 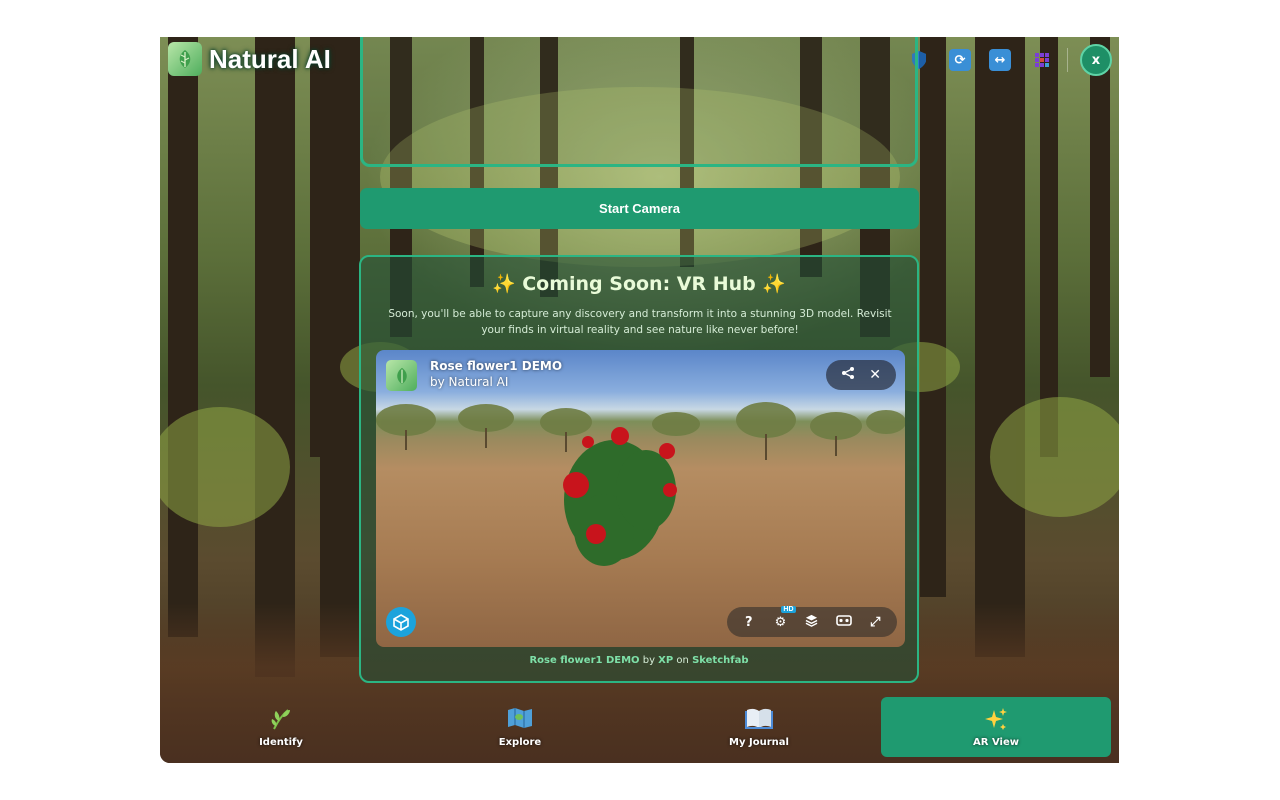 I want to click on viewer-logo-icon, so click(x=401, y=375).